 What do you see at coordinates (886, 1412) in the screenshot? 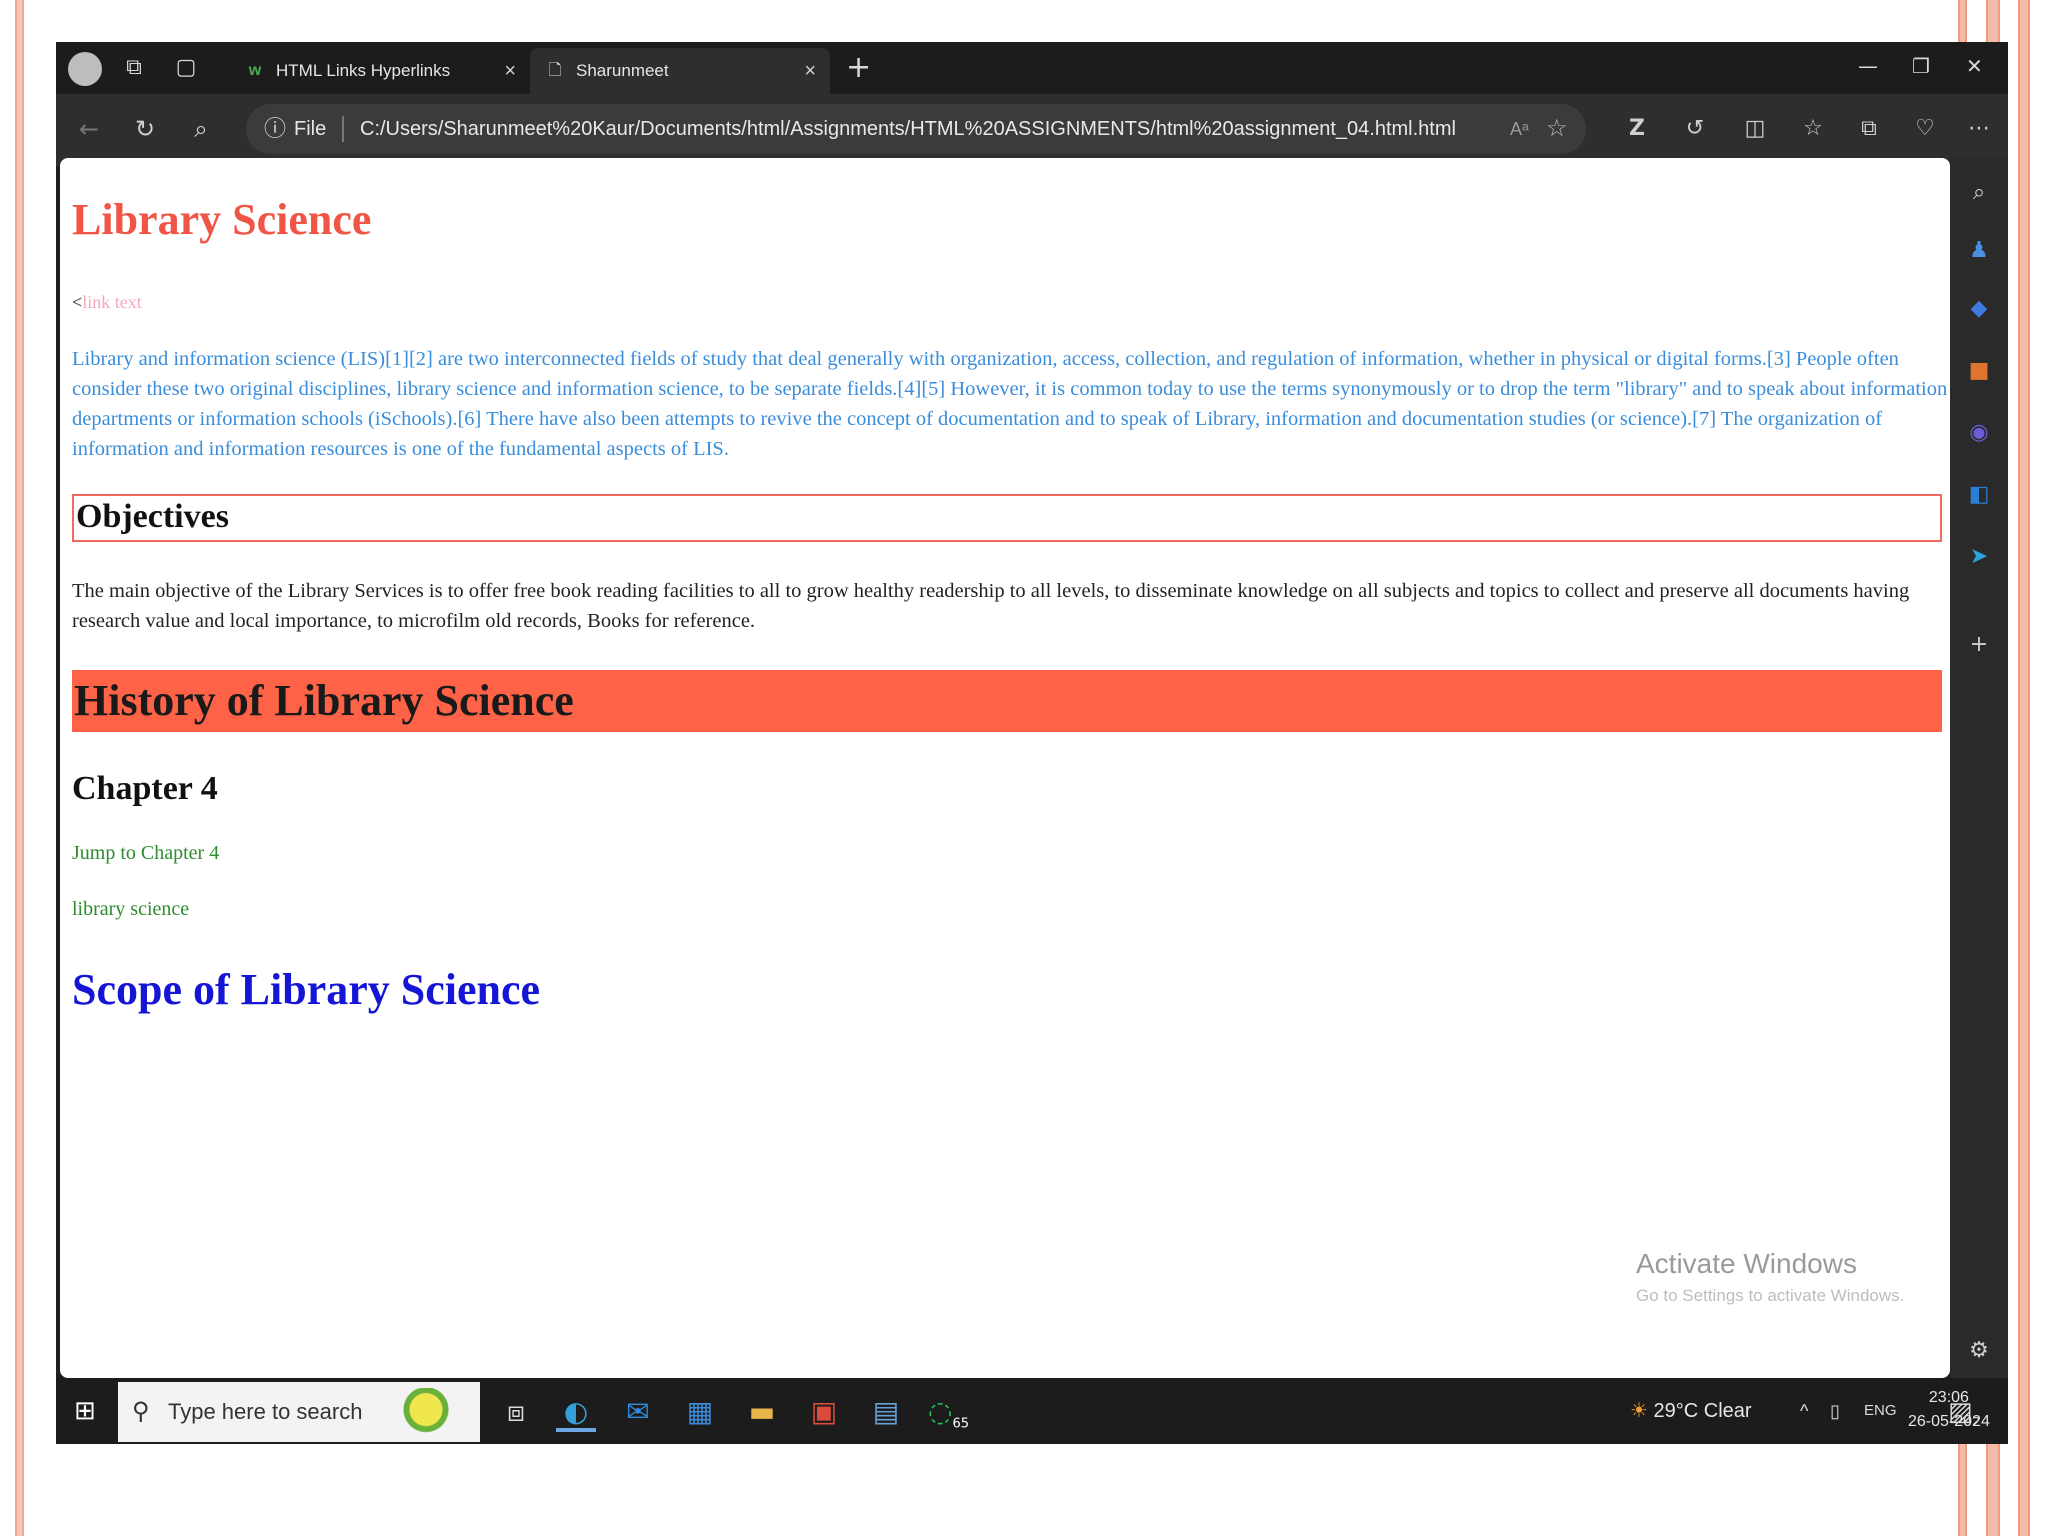
I see `notepad-icon: ▤` at bounding box center [886, 1412].